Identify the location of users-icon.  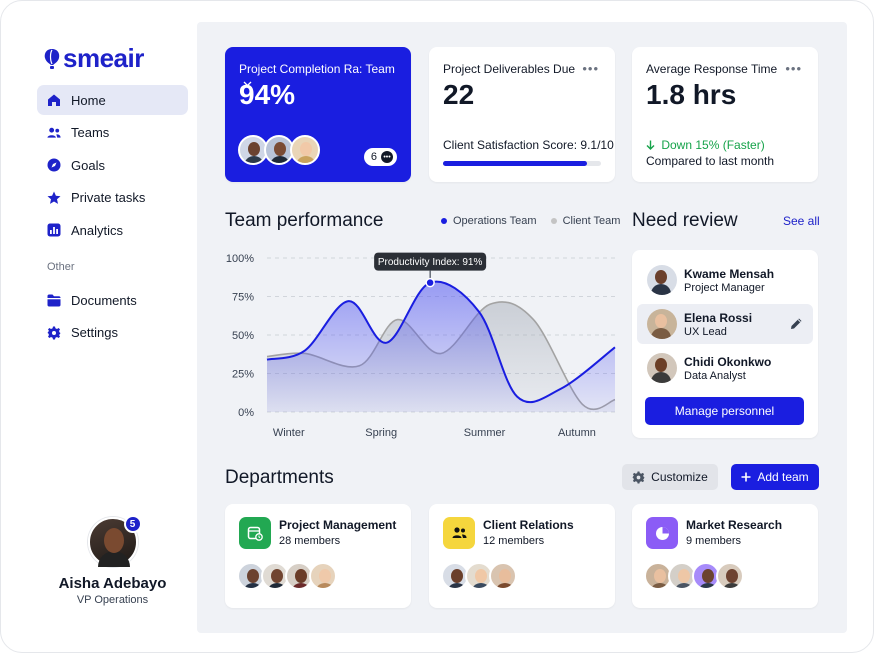
(54, 133).